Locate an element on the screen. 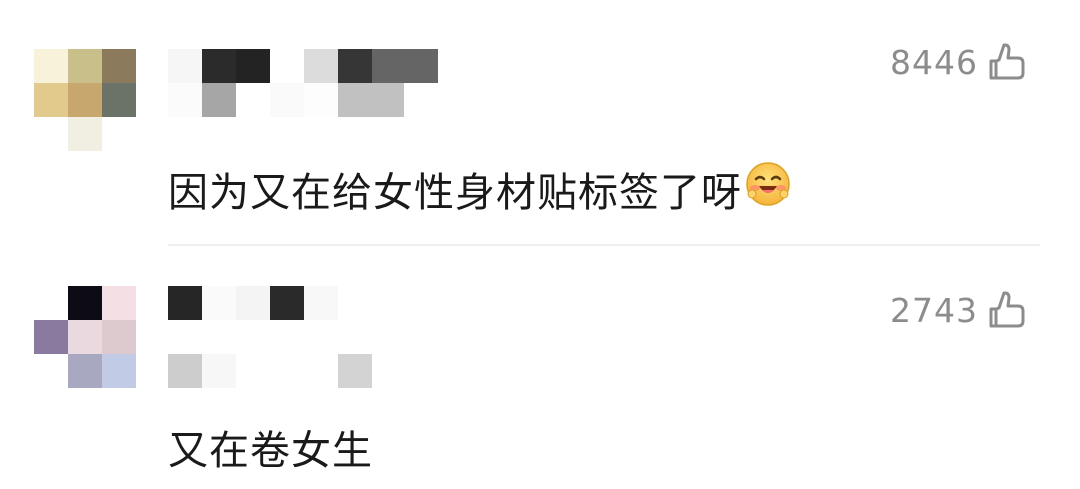  comment-text: 又在卷女生 is located at coordinates (270, 447).